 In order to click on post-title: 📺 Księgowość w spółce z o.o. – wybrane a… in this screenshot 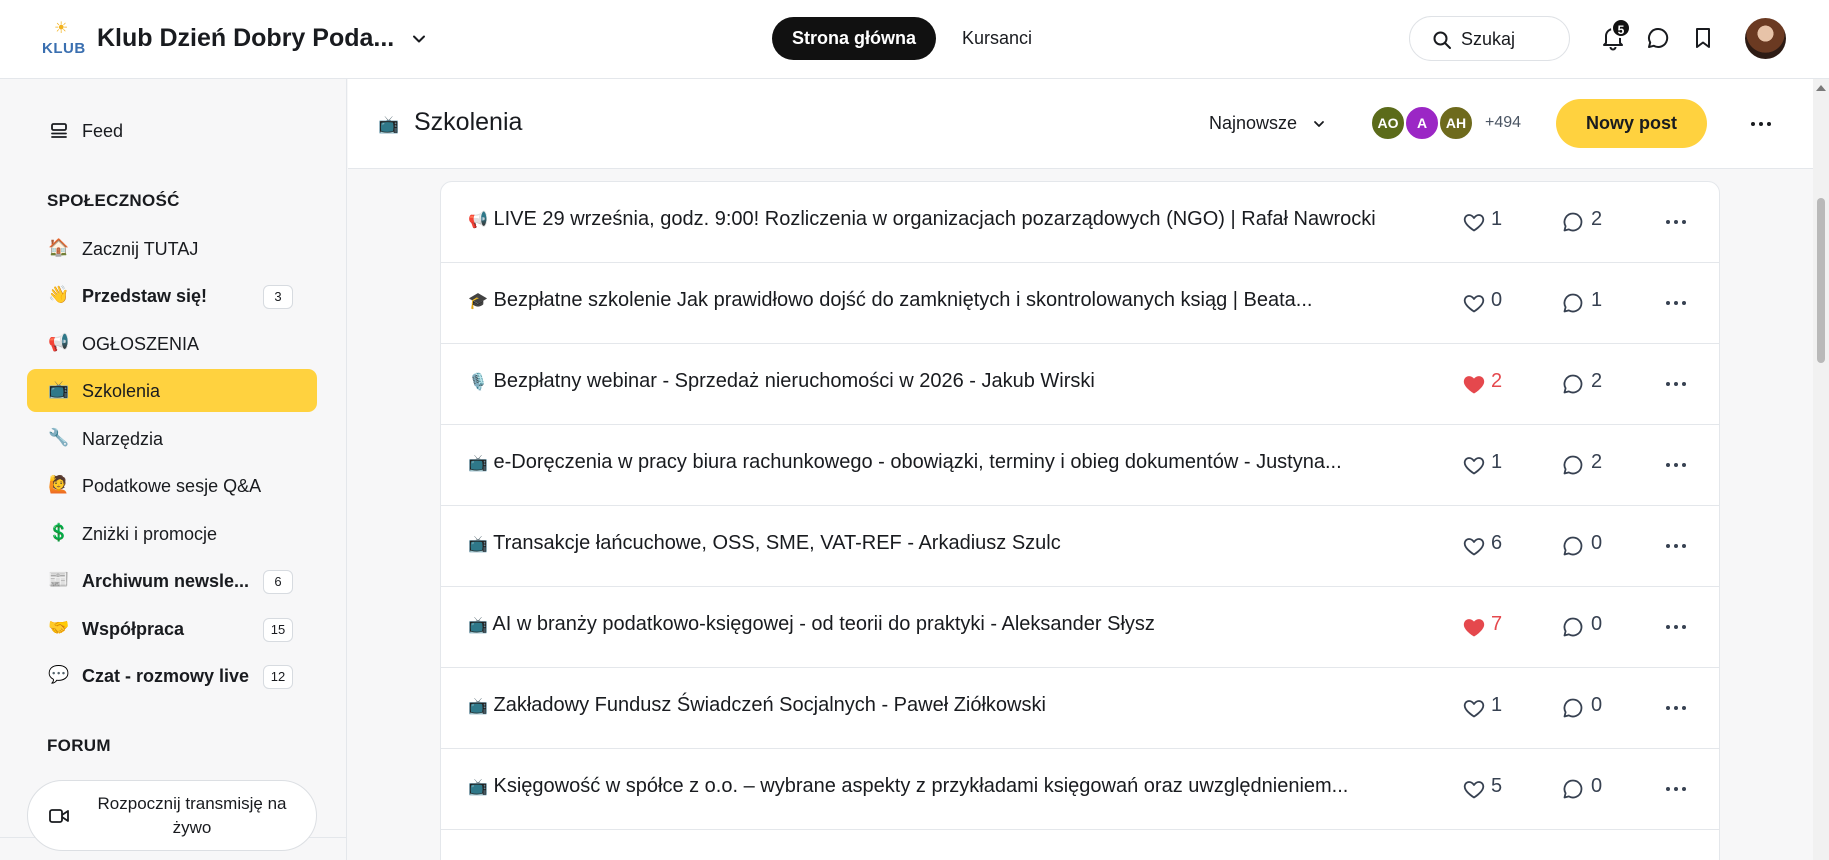, I will do `click(908, 786)`.